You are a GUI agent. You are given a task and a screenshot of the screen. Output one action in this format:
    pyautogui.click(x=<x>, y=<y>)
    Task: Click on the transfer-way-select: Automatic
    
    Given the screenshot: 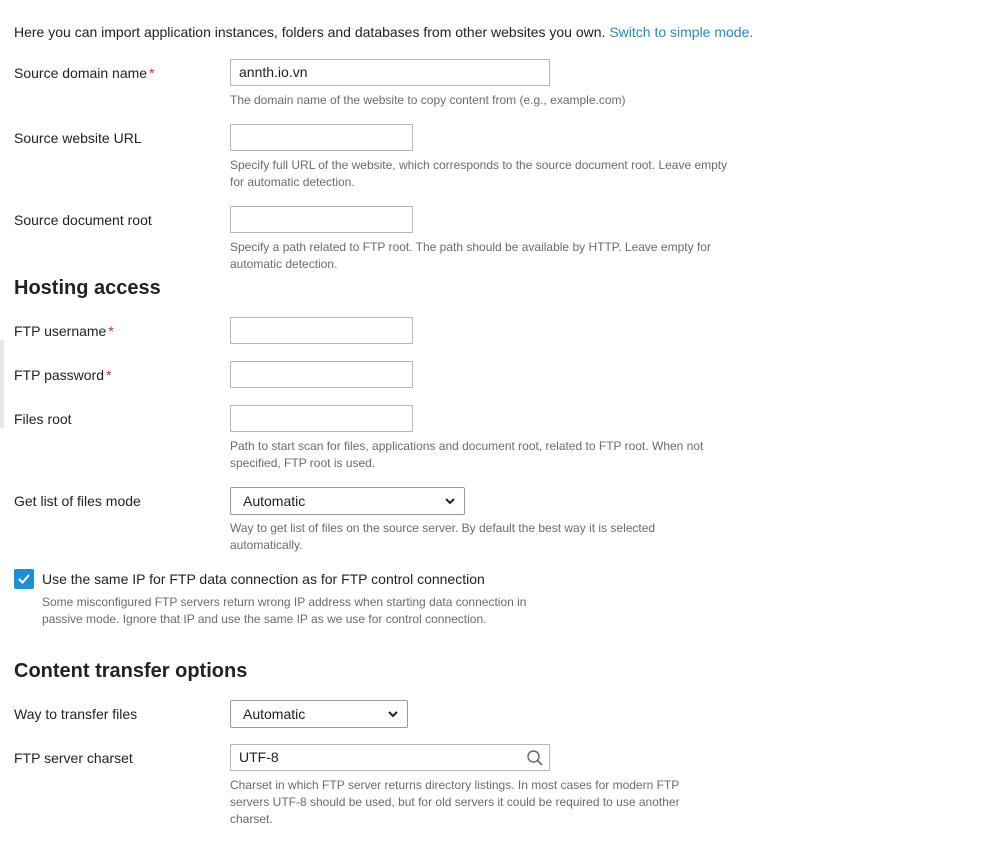 What is the action you would take?
    pyautogui.click(x=319, y=714)
    